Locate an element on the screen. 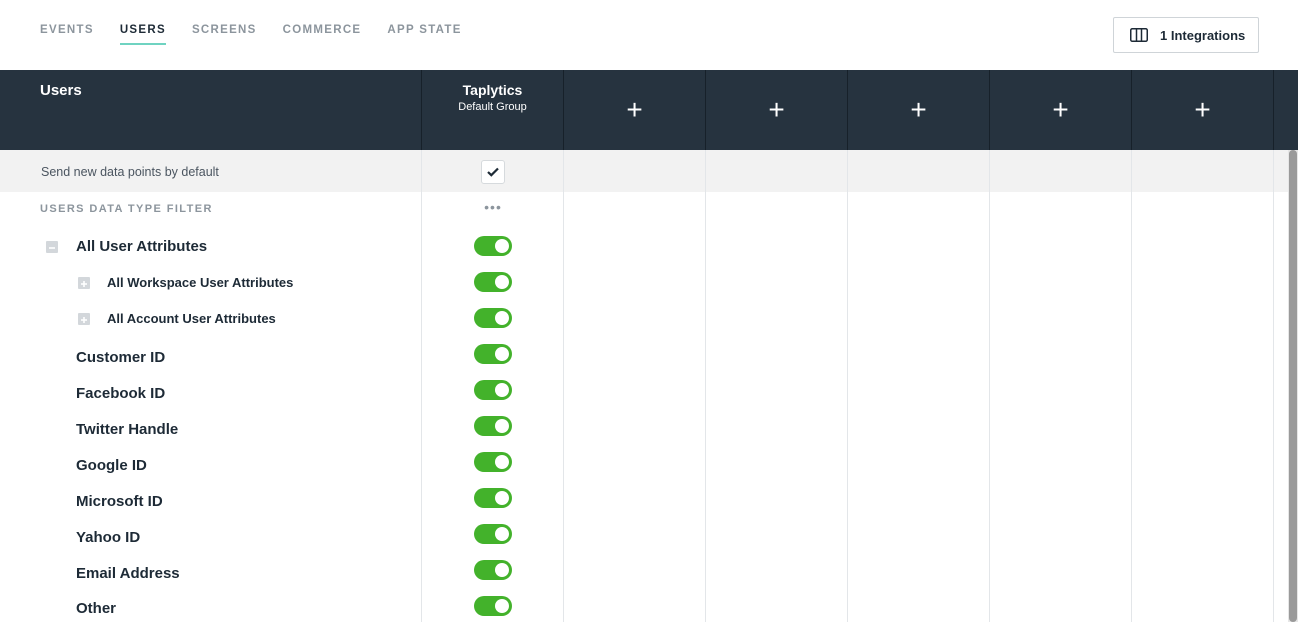 This screenshot has height=622, width=1298. attribute-row-google-id: Google ID is located at coordinates (280, 462).